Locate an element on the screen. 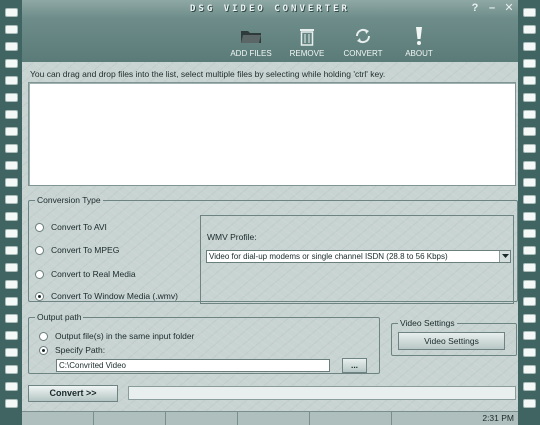 Image resolution: width=540 pixels, height=425 pixels. chevron-down-icon is located at coordinates (504, 256).